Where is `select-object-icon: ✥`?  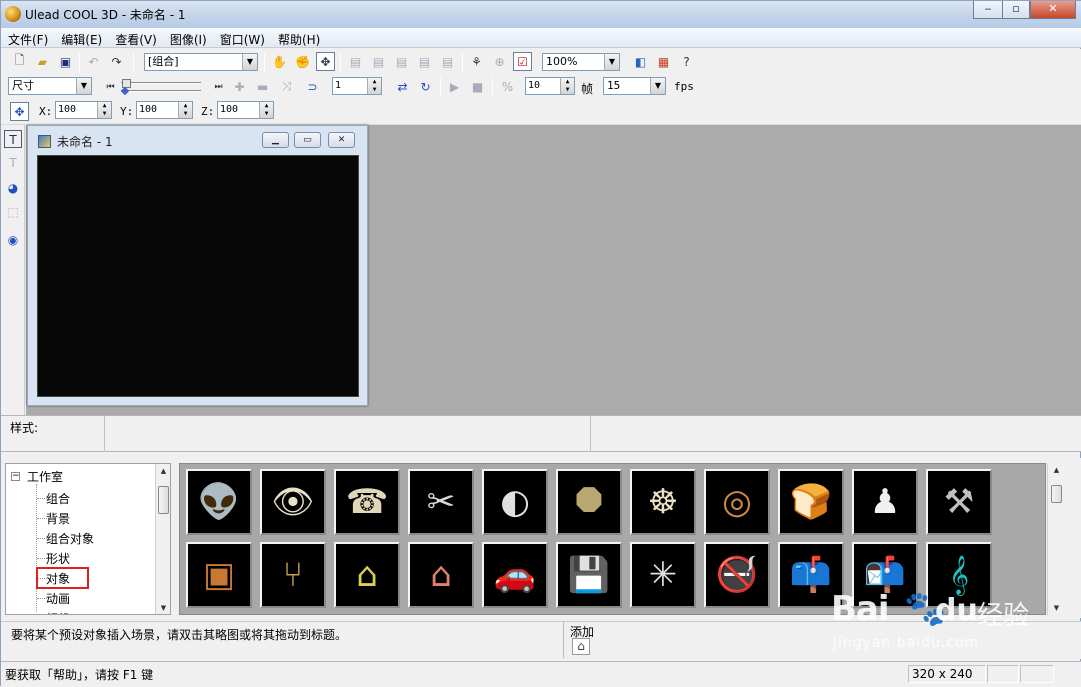 select-object-icon: ✥ is located at coordinates (325, 61).